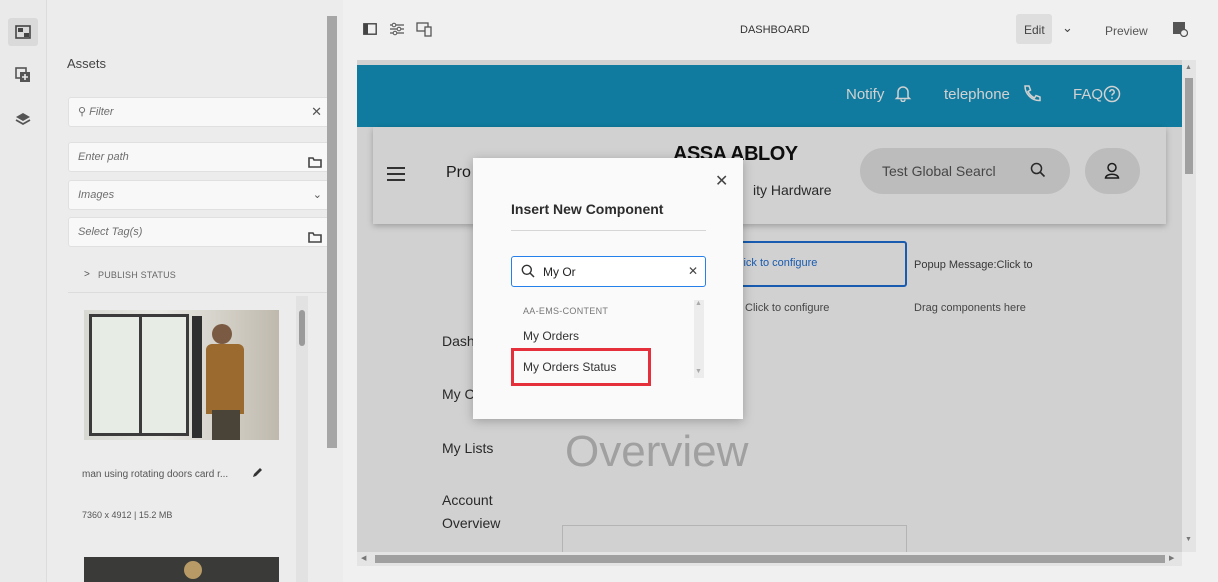  What do you see at coordinates (103, 157) in the screenshot?
I see `path-placeholder: Enter path` at bounding box center [103, 157].